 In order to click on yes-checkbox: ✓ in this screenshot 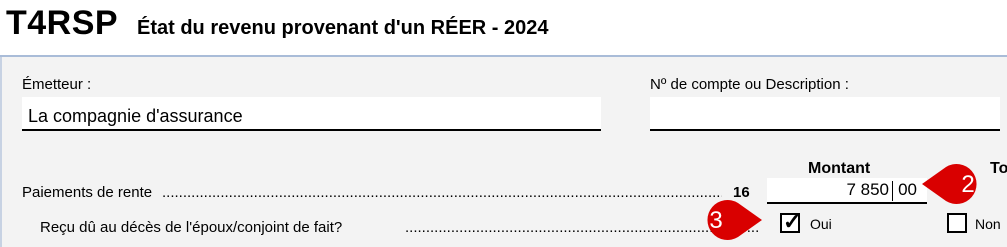, I will do `click(790, 221)`.